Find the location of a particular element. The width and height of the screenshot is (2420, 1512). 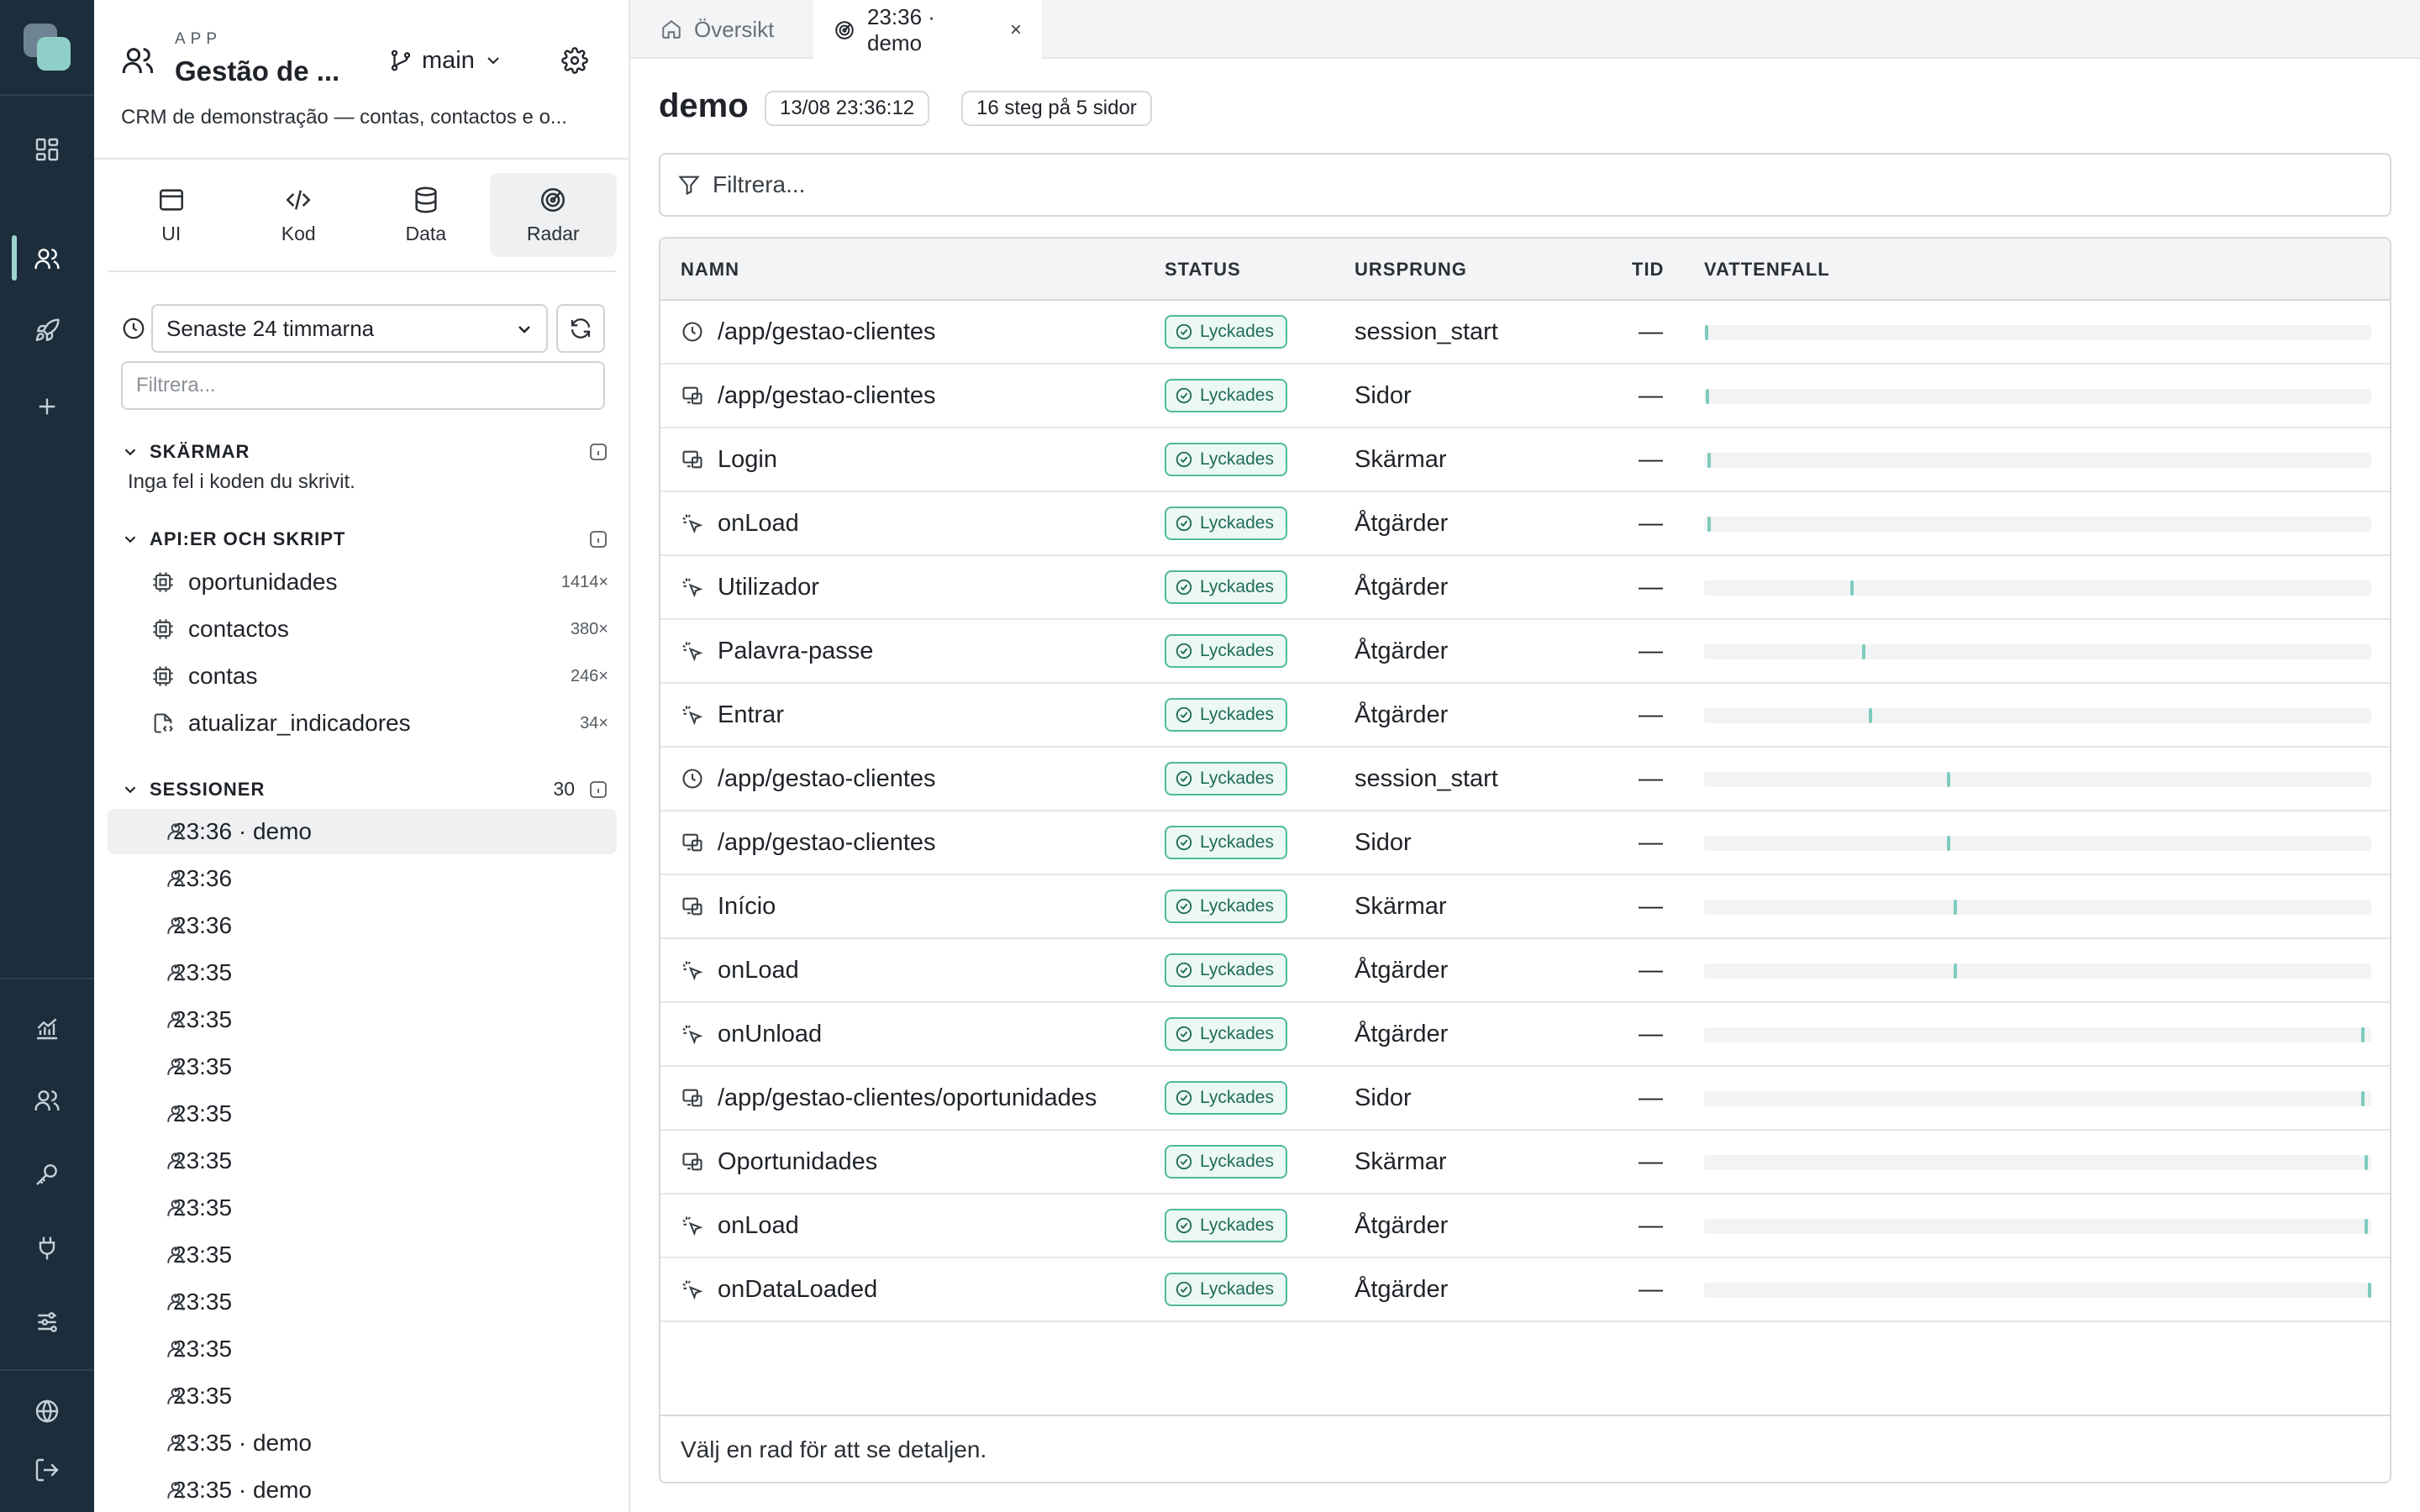

table-row: Oportunidades Lyckades Skärmar — is located at coordinates (1525, 1162).